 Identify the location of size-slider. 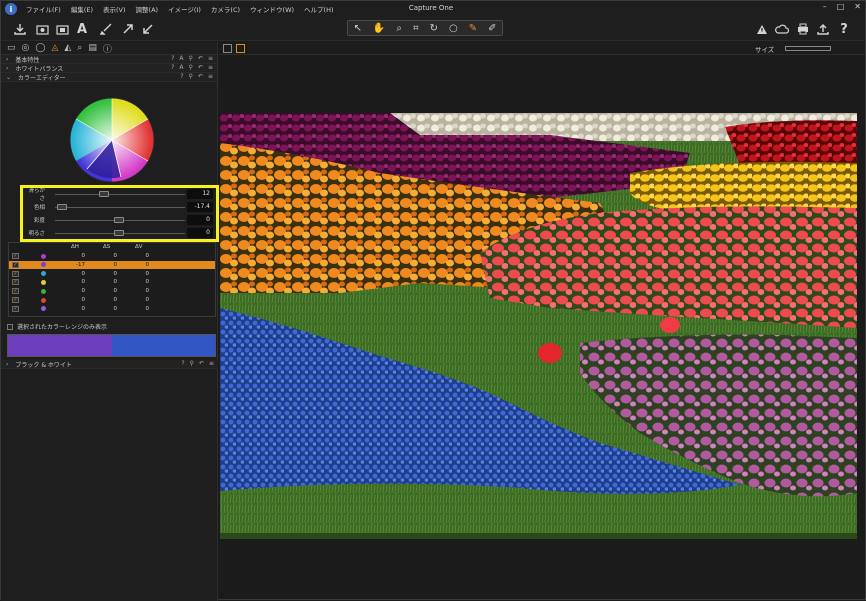
(808, 48).